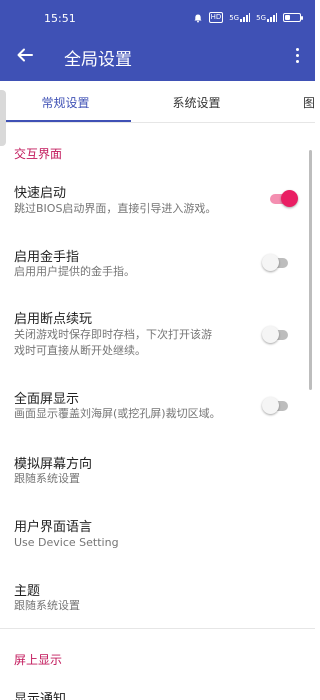 The width and height of the screenshot is (320, 700). What do you see at coordinates (38, 660) in the screenshot?
I see `section-header-osd: 屏上显示` at bounding box center [38, 660].